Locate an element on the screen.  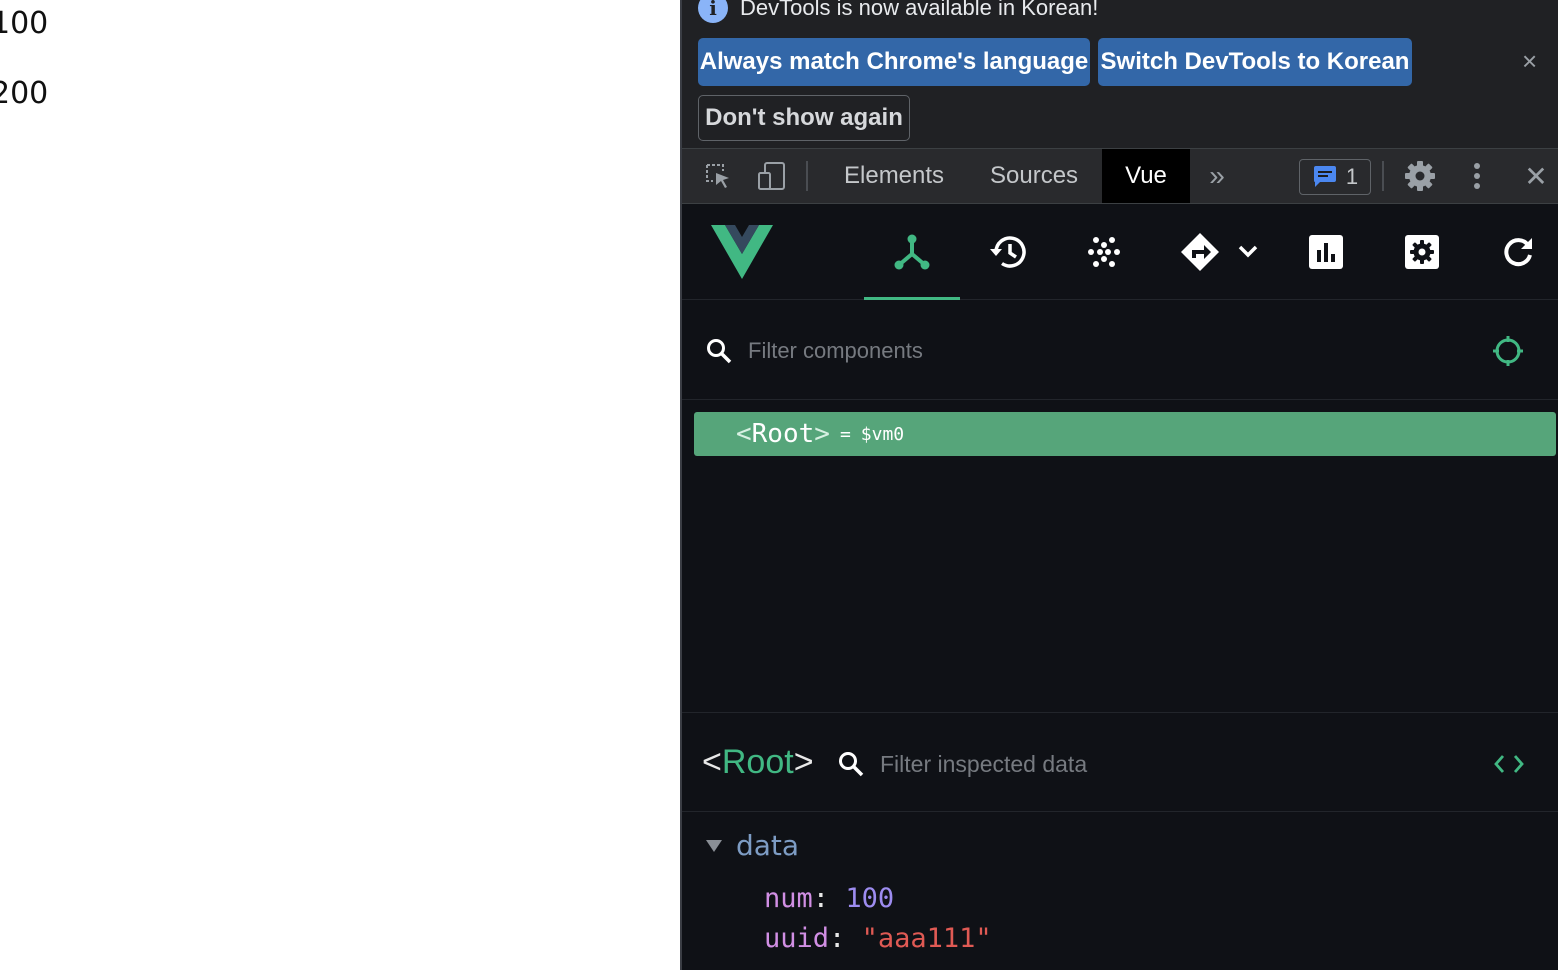
tab-sources: Sources is located at coordinates (1034, 176).